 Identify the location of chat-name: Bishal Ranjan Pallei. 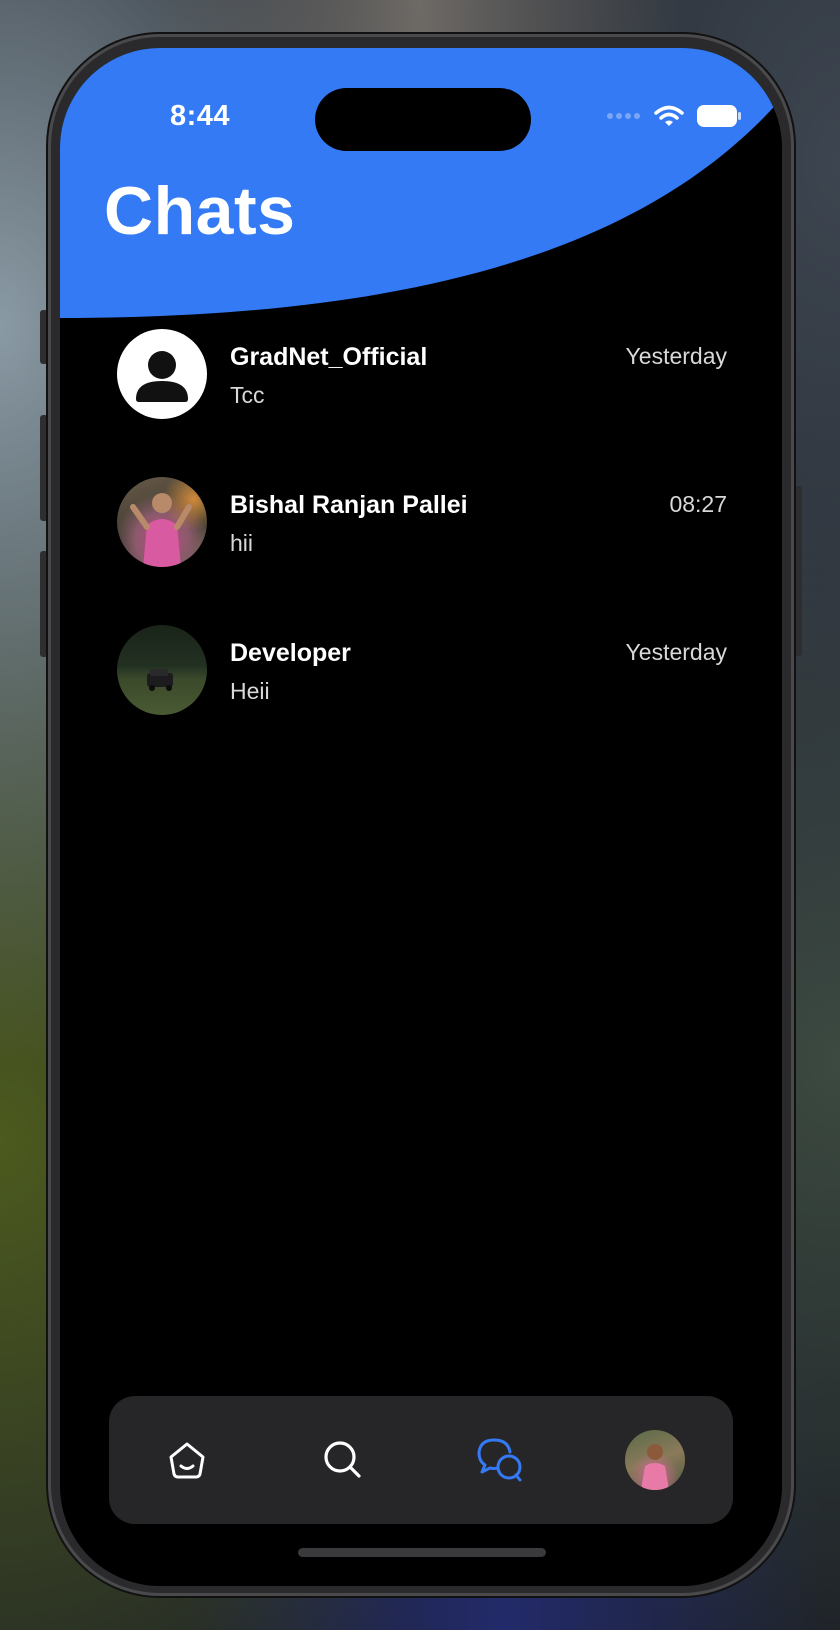
(349, 505).